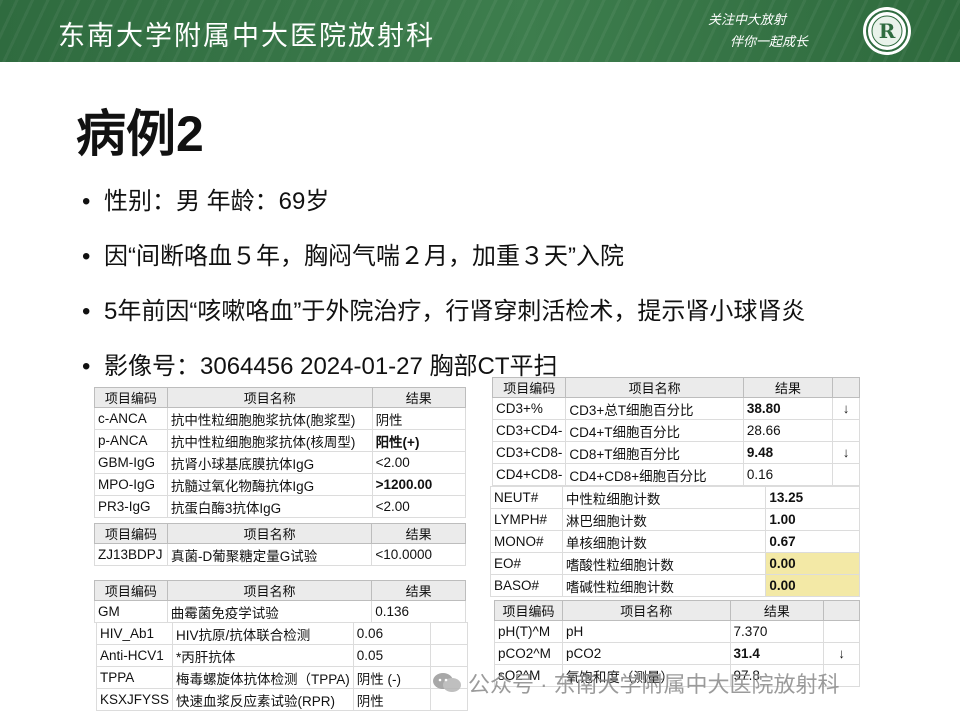  Describe the element at coordinates (131, 484) in the screenshot. I see `cell-code: MPO-IgG` at that location.